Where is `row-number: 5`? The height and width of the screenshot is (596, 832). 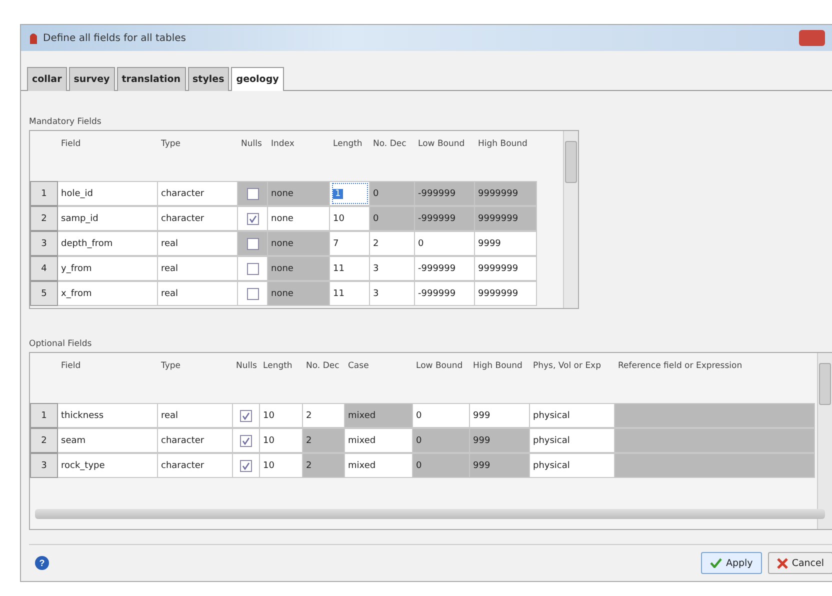
row-number: 5 is located at coordinates (44, 293).